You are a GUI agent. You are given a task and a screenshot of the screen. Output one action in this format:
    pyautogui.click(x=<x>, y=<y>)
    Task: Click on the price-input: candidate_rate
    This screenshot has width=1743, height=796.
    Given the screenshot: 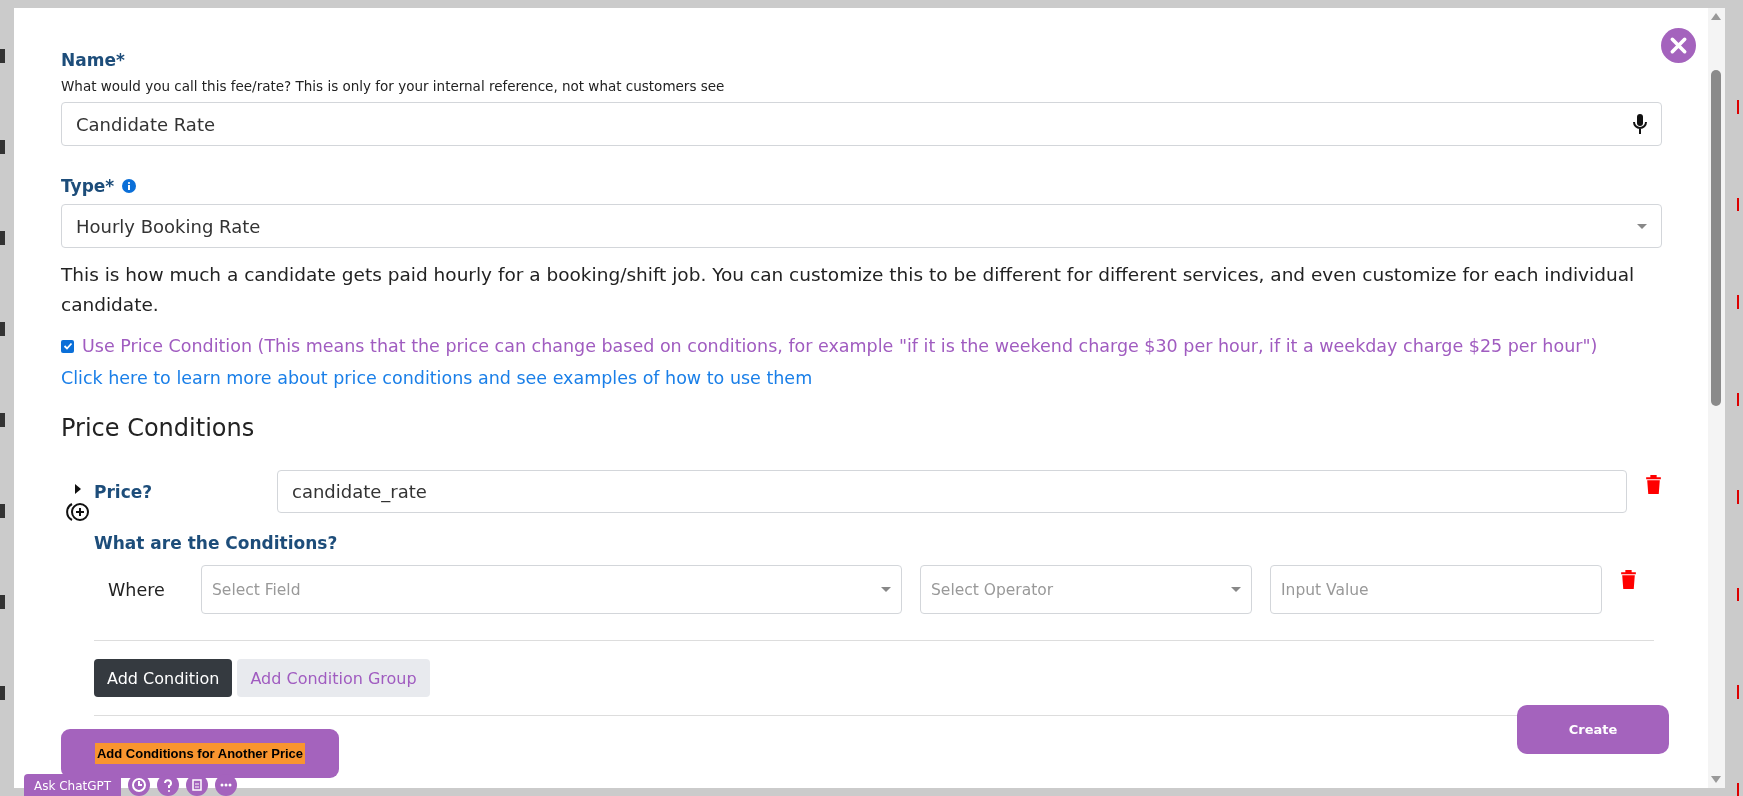 What is the action you would take?
    pyautogui.click(x=952, y=491)
    